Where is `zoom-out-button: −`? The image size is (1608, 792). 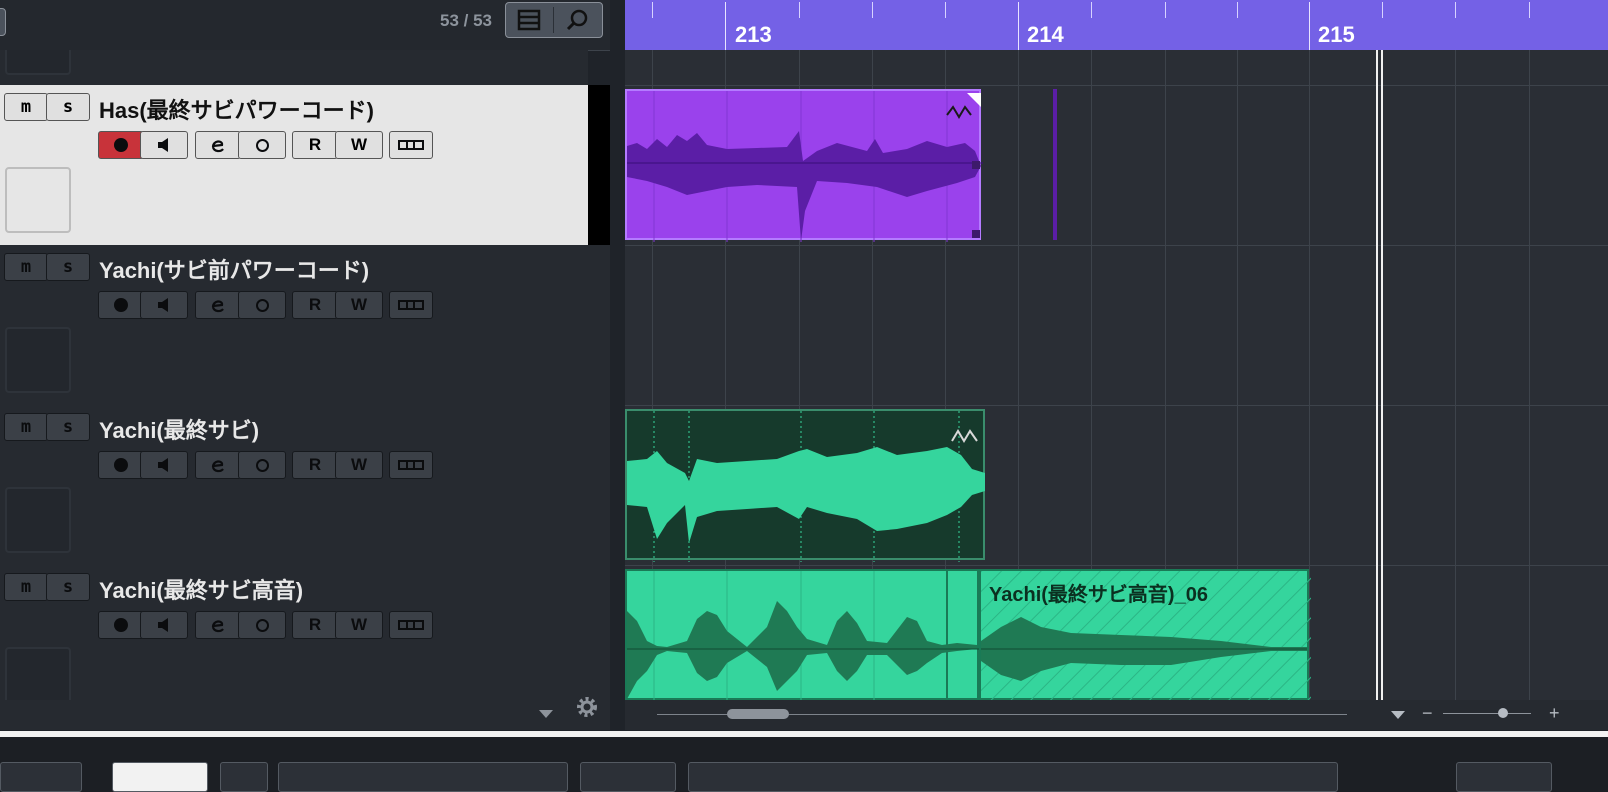 zoom-out-button: − is located at coordinates (1427, 713).